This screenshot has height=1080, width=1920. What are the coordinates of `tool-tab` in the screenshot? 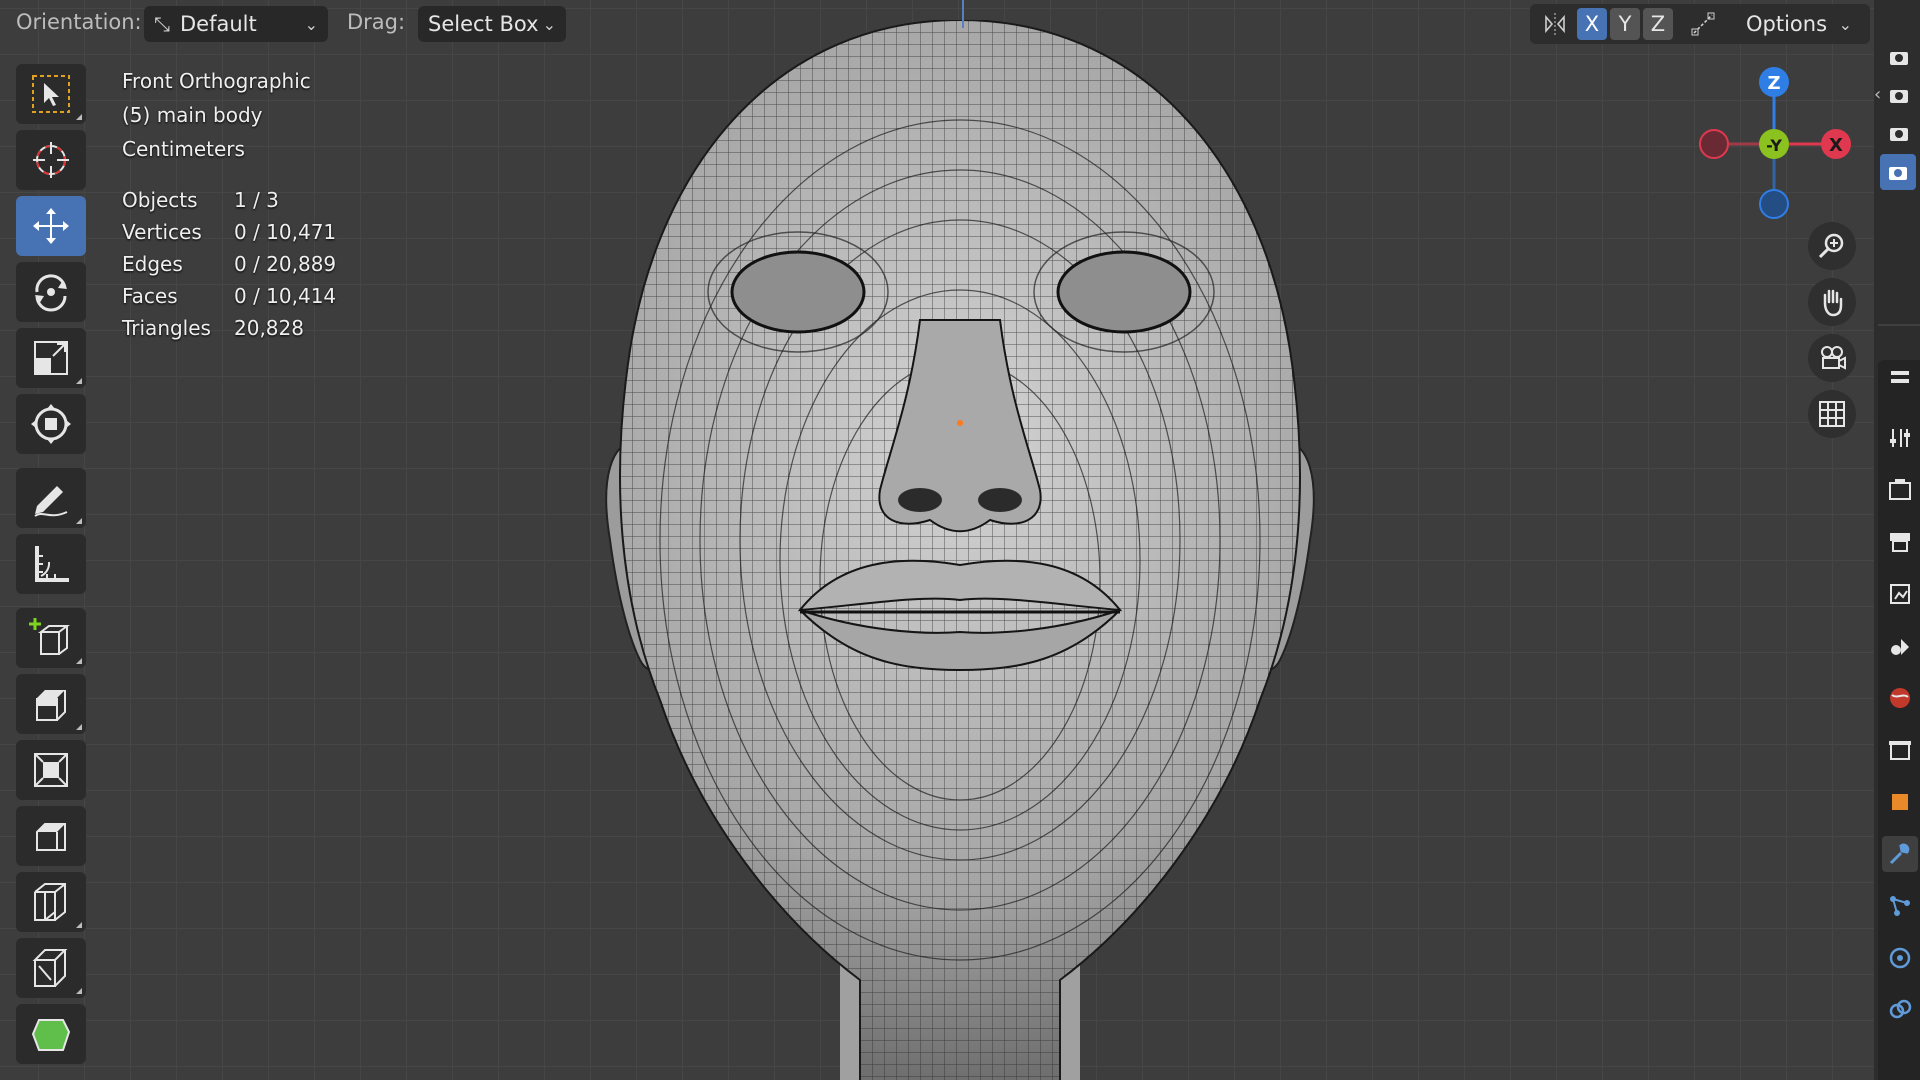 It's located at (1900, 438).